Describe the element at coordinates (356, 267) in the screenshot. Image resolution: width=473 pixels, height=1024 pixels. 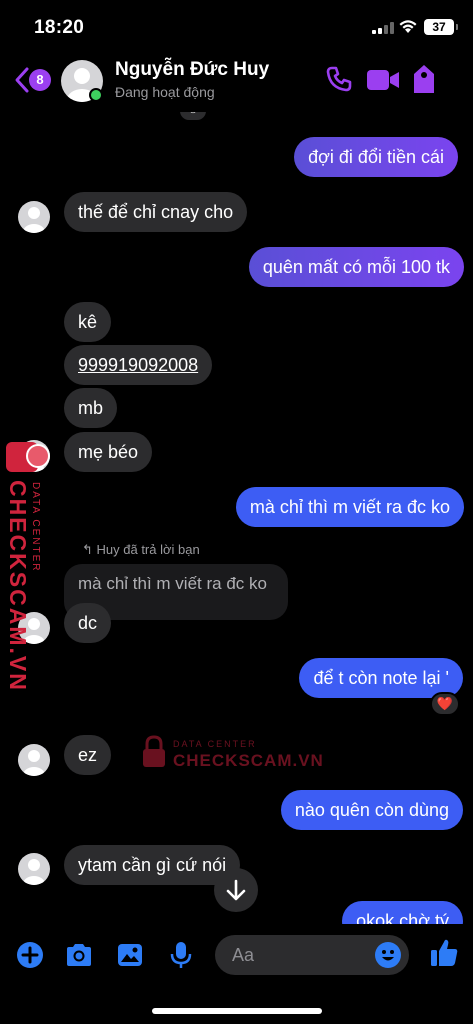
I see `message-outgoing: quên mất có mỗi 100 tk` at that location.